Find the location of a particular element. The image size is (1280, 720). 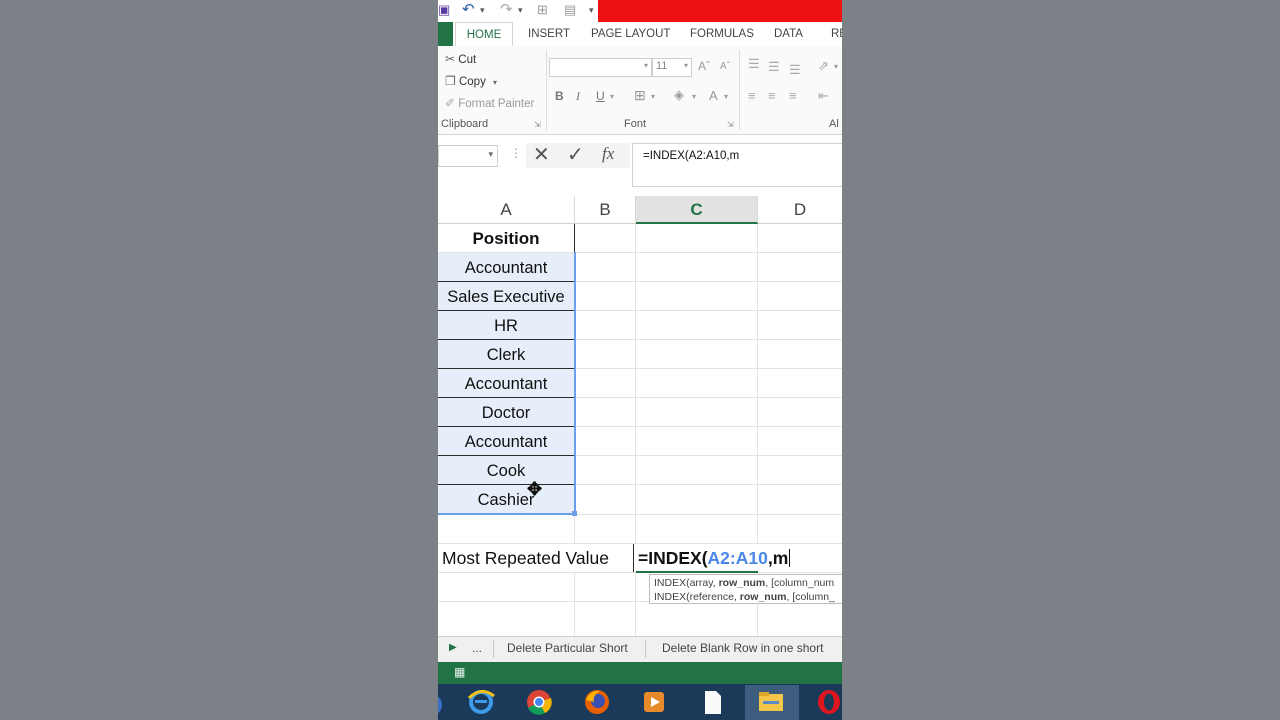

column-header-a: A is located at coordinates (506, 210).